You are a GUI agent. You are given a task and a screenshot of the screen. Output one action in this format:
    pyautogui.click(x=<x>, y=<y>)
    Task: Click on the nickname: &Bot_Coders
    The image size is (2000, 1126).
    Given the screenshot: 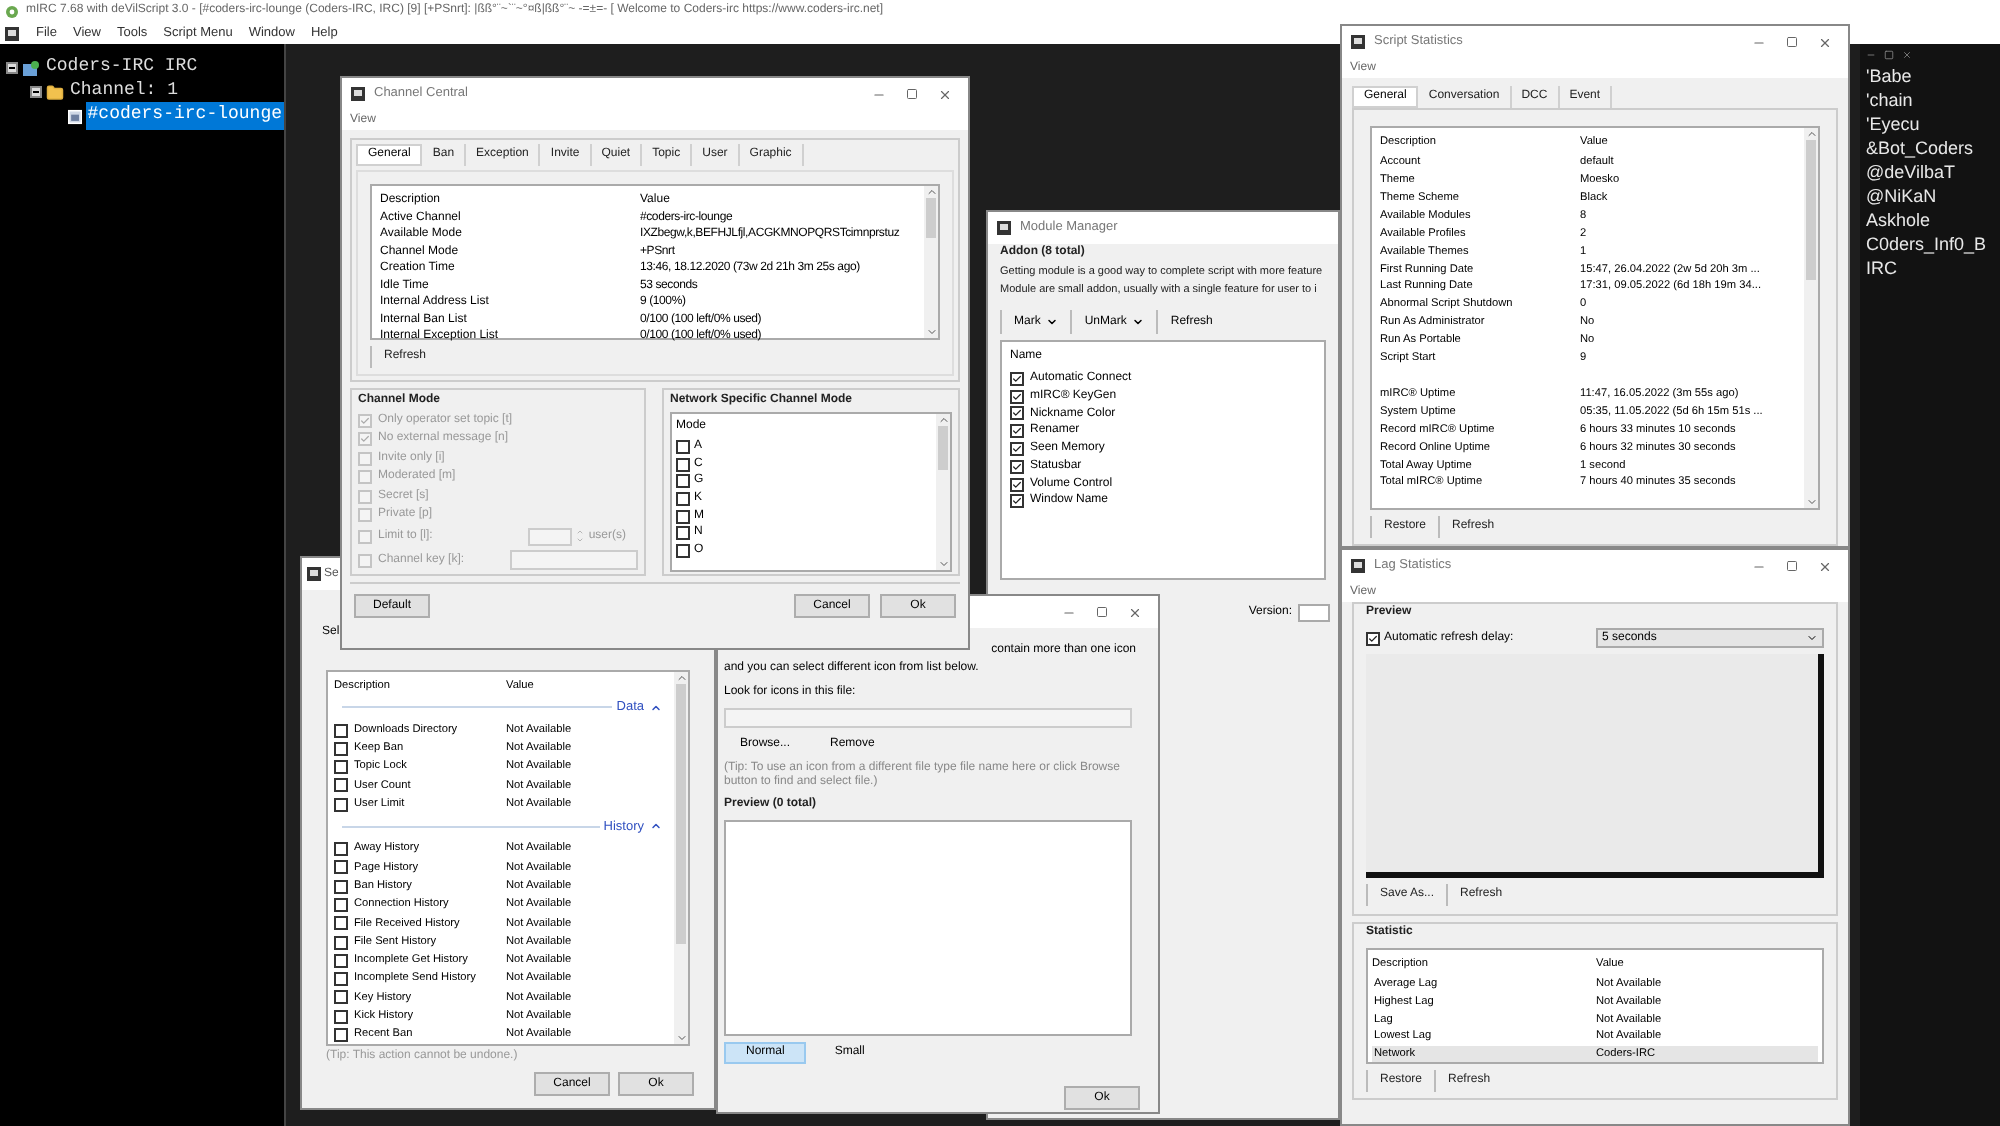 What is the action you would take?
    pyautogui.click(x=1930, y=148)
    